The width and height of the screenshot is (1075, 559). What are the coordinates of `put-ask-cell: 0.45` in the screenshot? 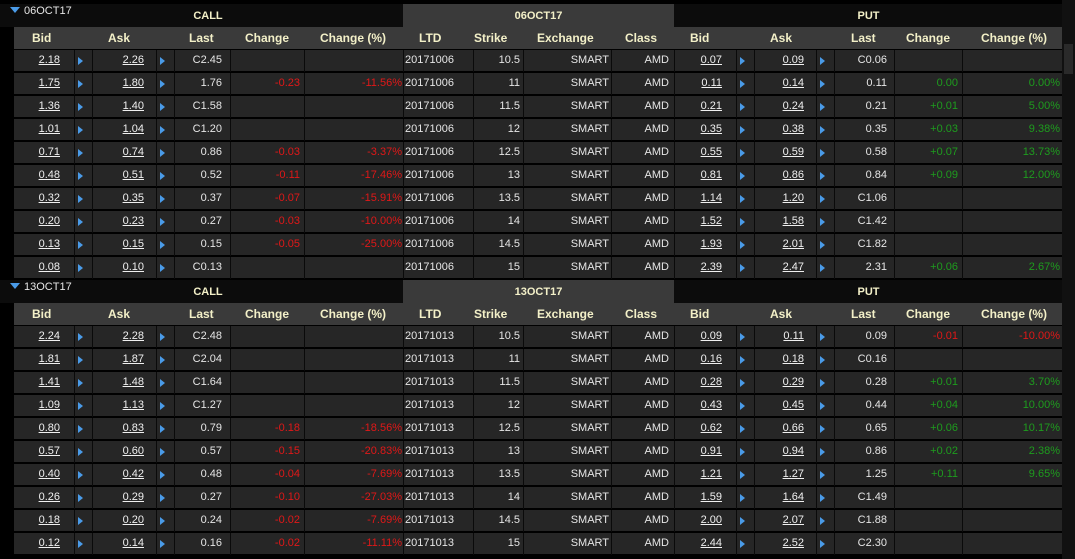 It's located at (781, 405).